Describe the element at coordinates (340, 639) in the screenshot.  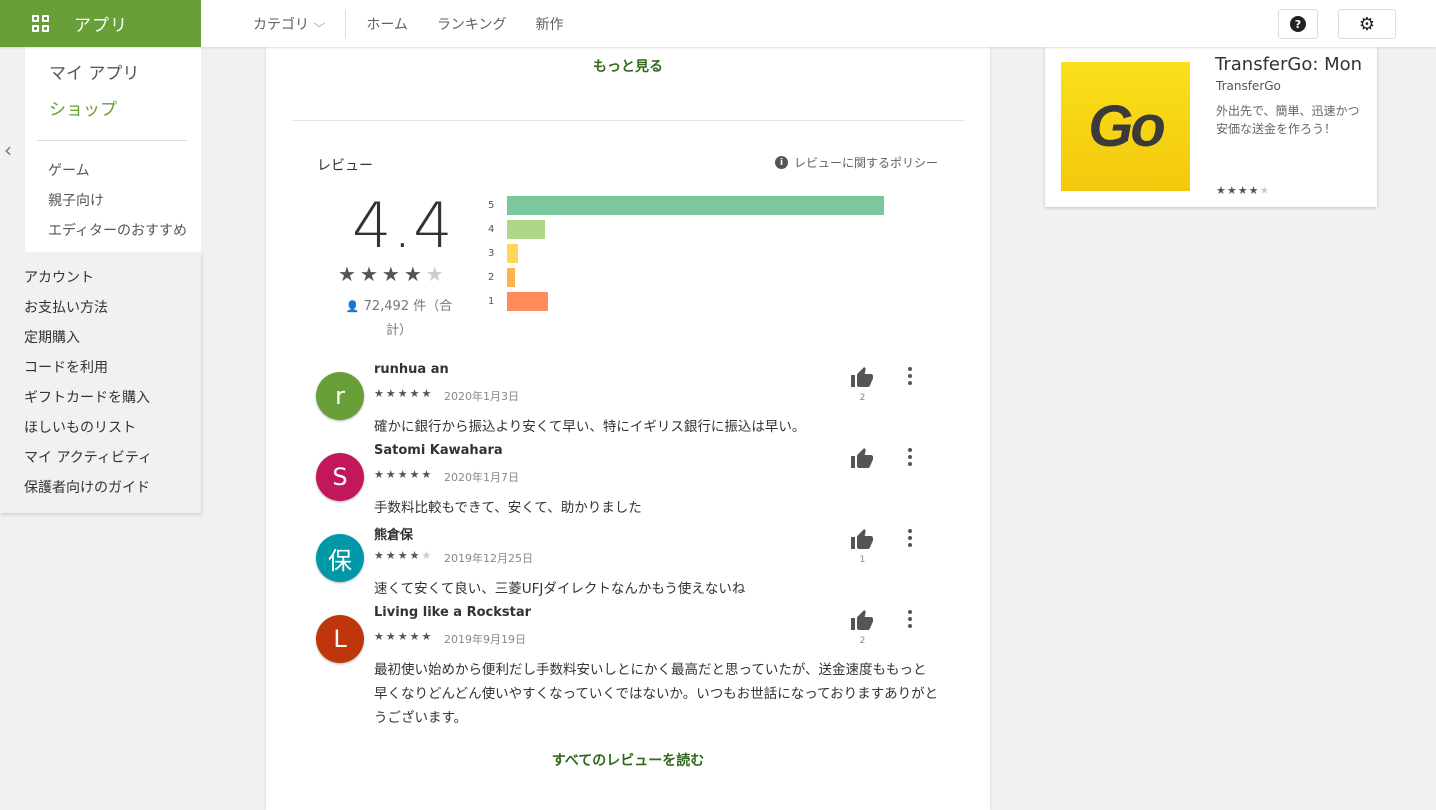
I see `avatar: L` at that location.